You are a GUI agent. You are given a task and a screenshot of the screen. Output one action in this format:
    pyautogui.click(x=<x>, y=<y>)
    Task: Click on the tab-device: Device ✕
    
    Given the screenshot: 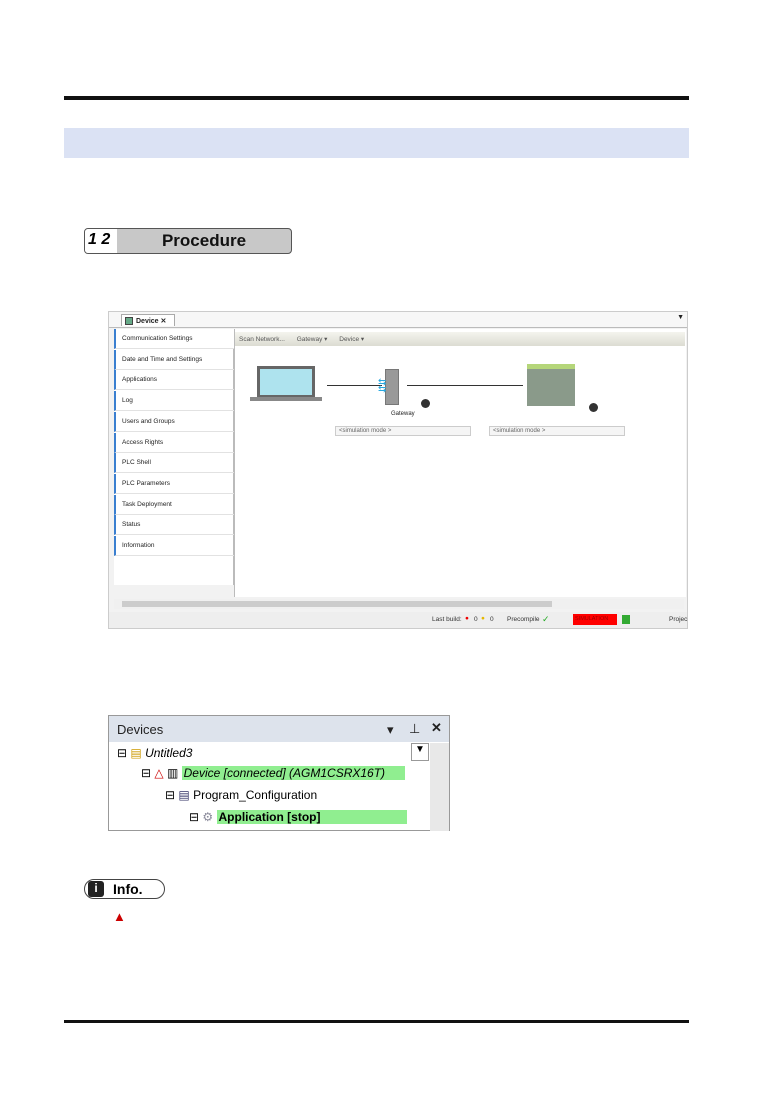 What is the action you would take?
    pyautogui.click(x=148, y=320)
    